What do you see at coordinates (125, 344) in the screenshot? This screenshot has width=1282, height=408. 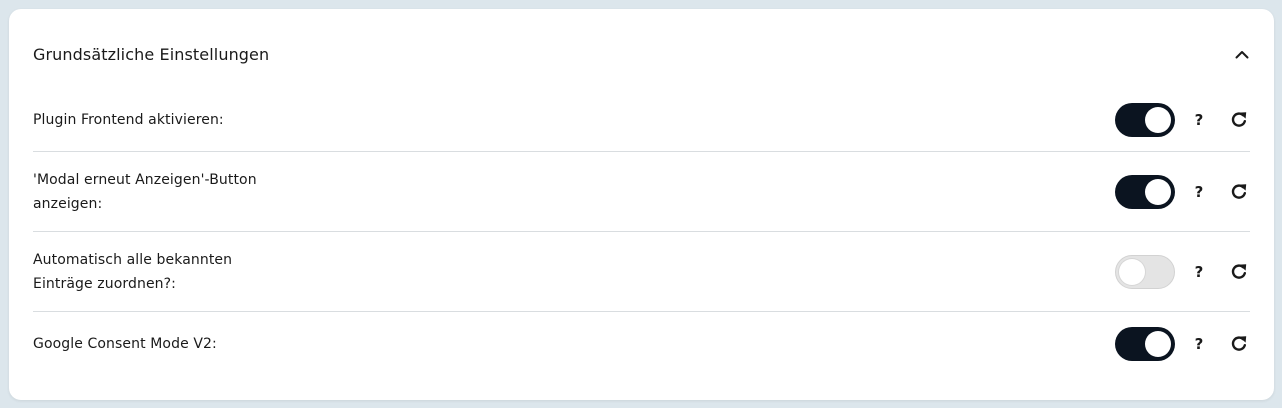 I see `setting-label: Google Consent Mode V2:` at bounding box center [125, 344].